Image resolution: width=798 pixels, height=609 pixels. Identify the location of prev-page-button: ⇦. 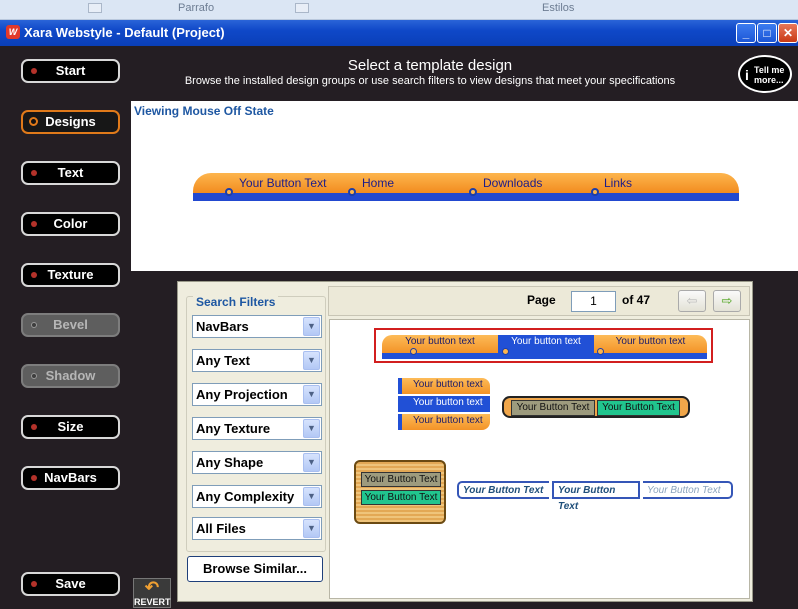
(692, 301).